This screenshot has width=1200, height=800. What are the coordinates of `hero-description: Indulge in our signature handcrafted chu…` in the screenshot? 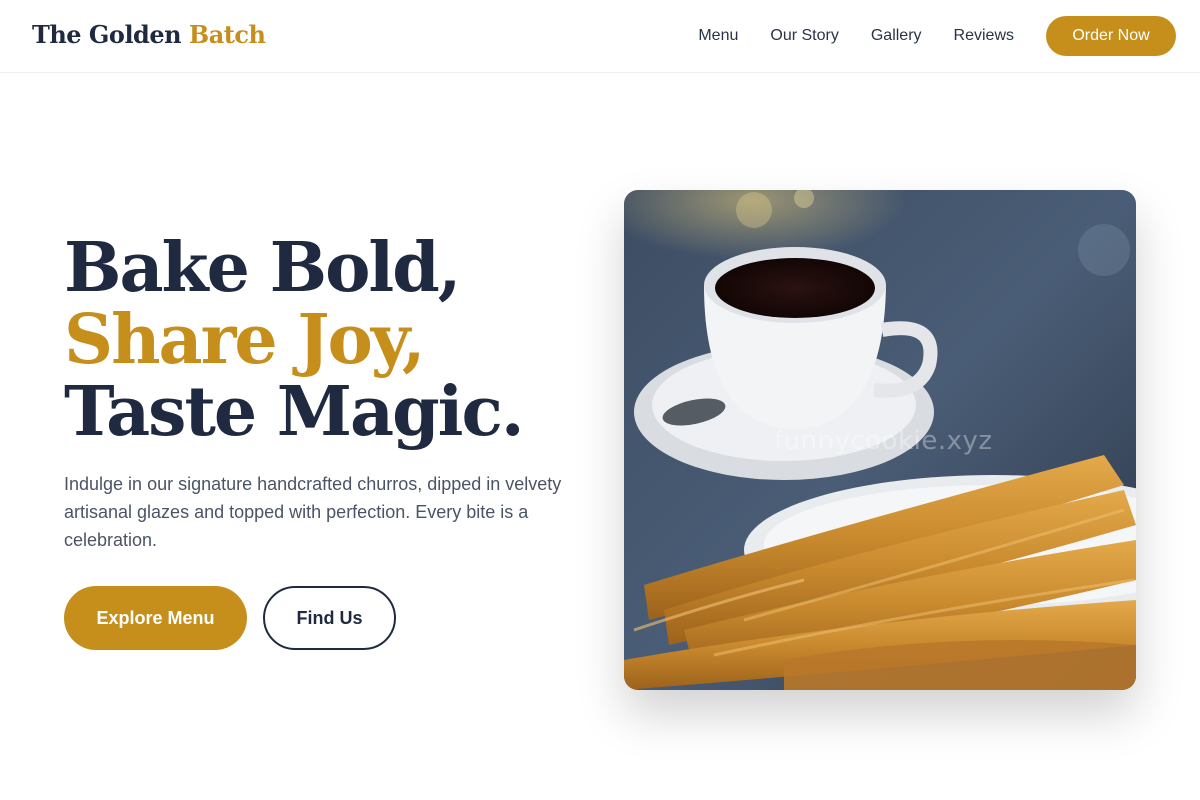 It's located at (313, 512).